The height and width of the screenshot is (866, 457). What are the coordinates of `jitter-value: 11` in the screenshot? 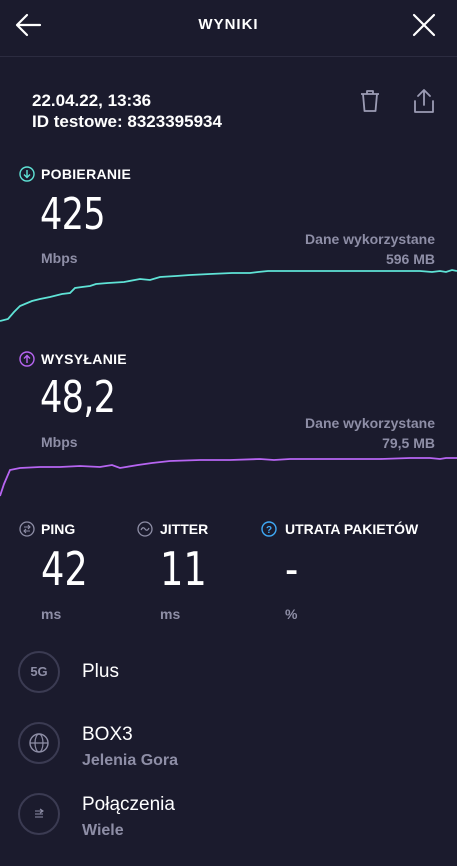 It's located at (183, 569).